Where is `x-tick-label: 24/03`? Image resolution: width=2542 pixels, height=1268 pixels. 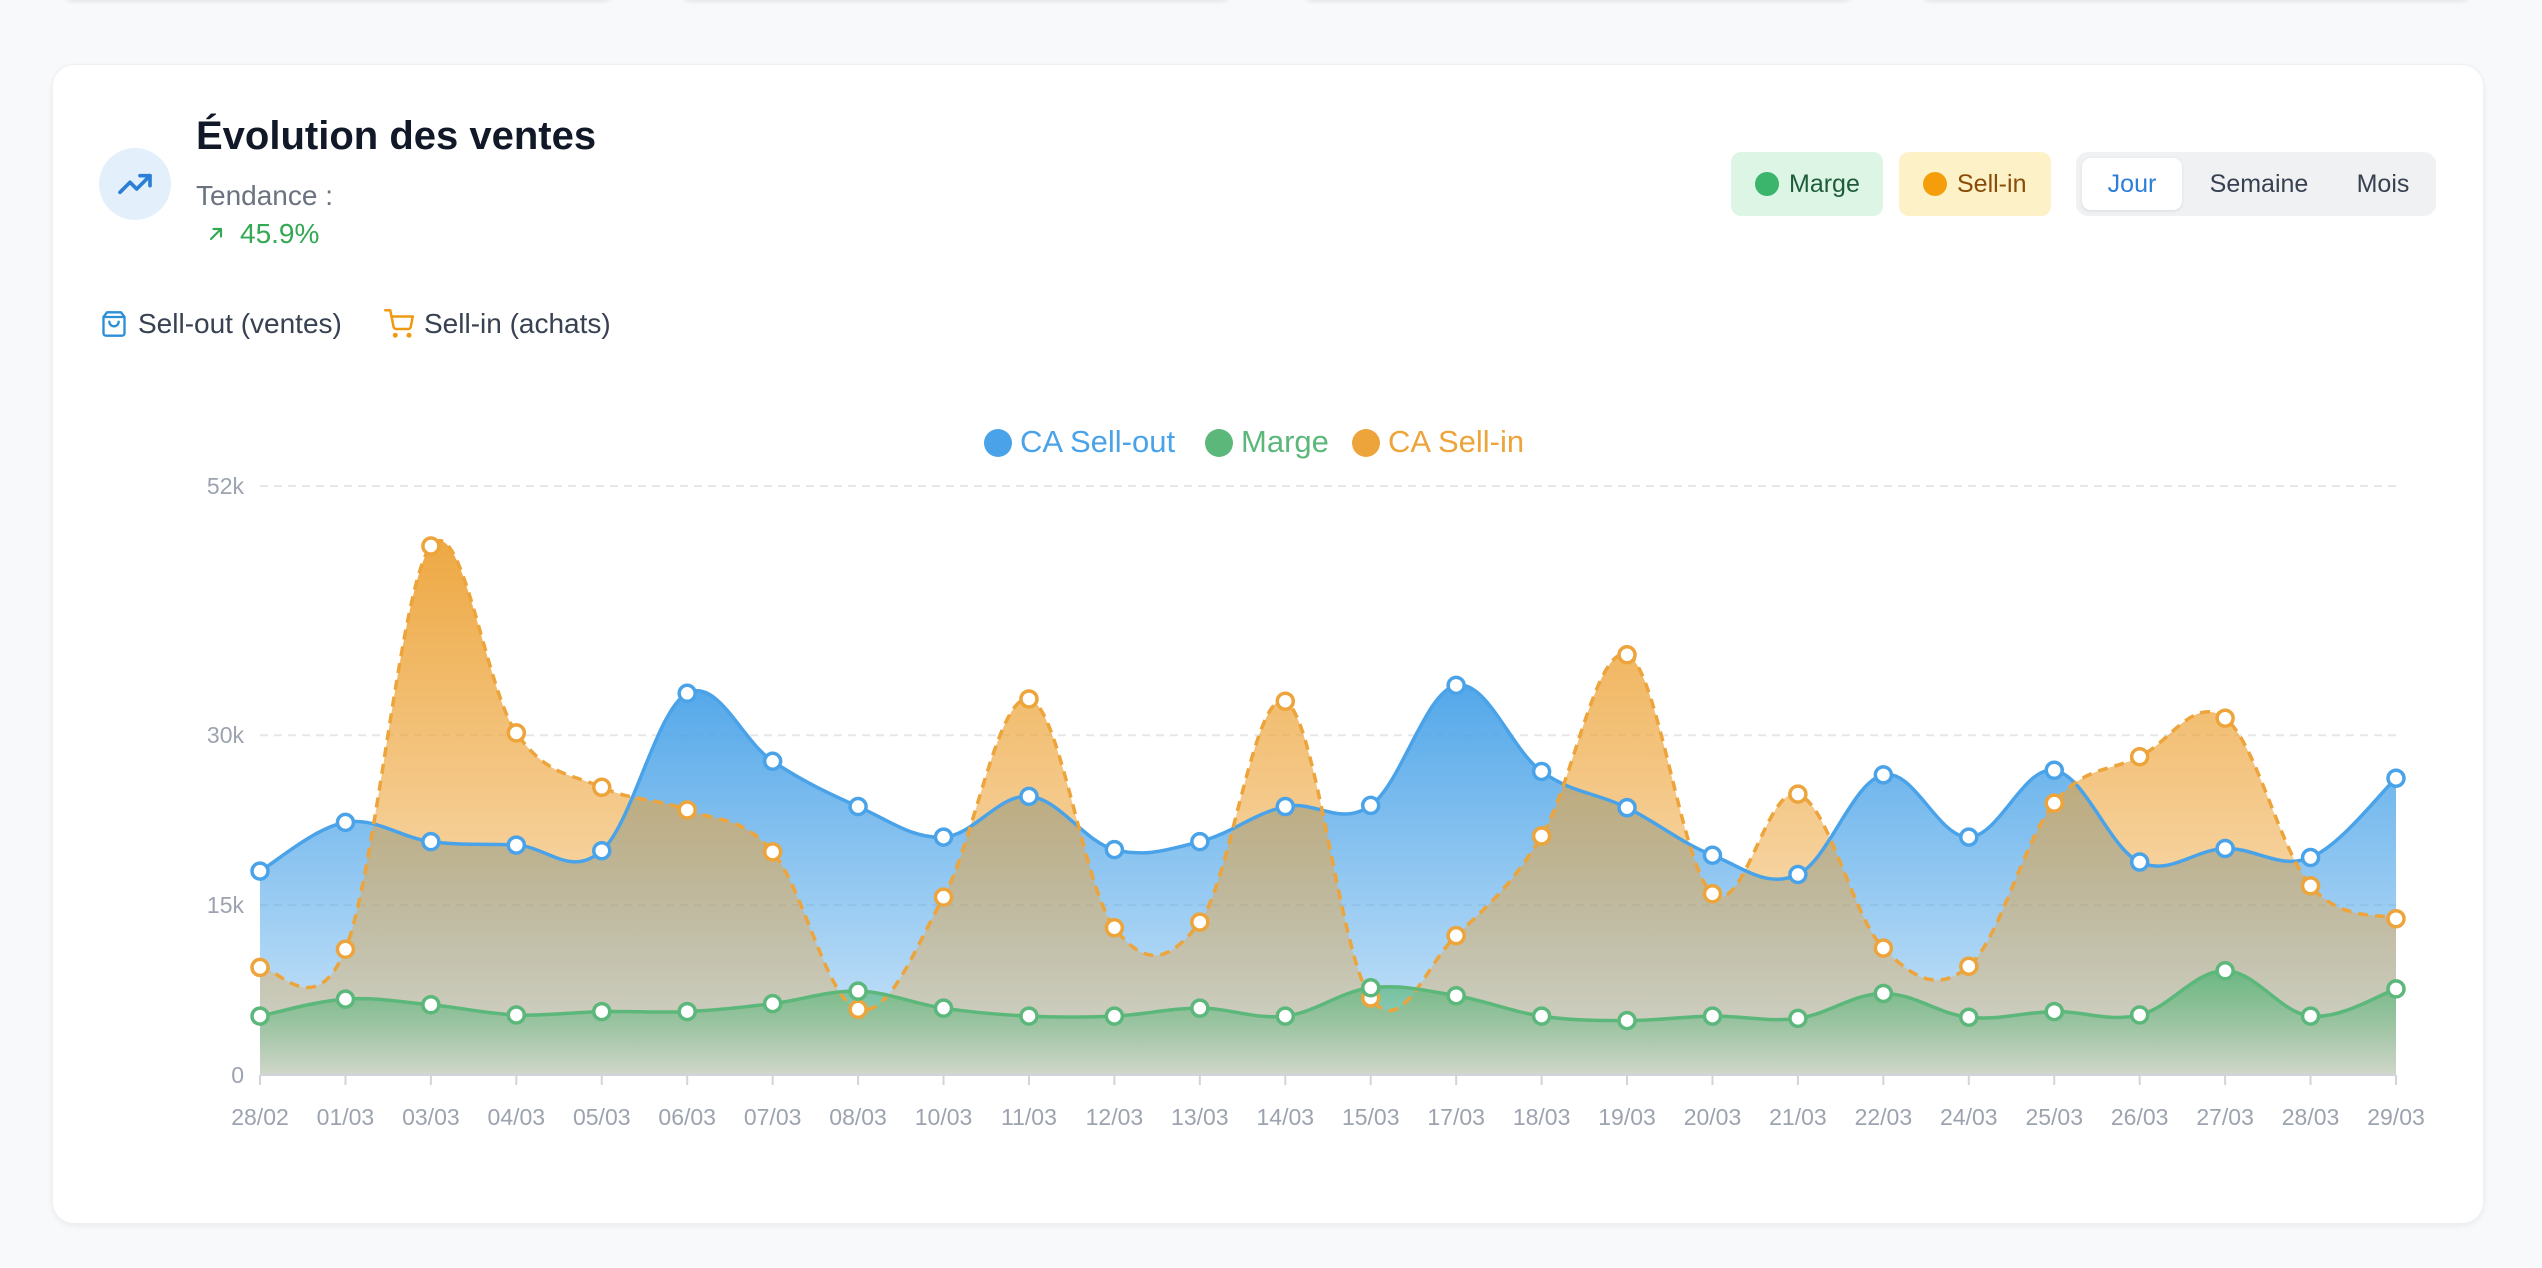 x-tick-label: 24/03 is located at coordinates (1969, 1117).